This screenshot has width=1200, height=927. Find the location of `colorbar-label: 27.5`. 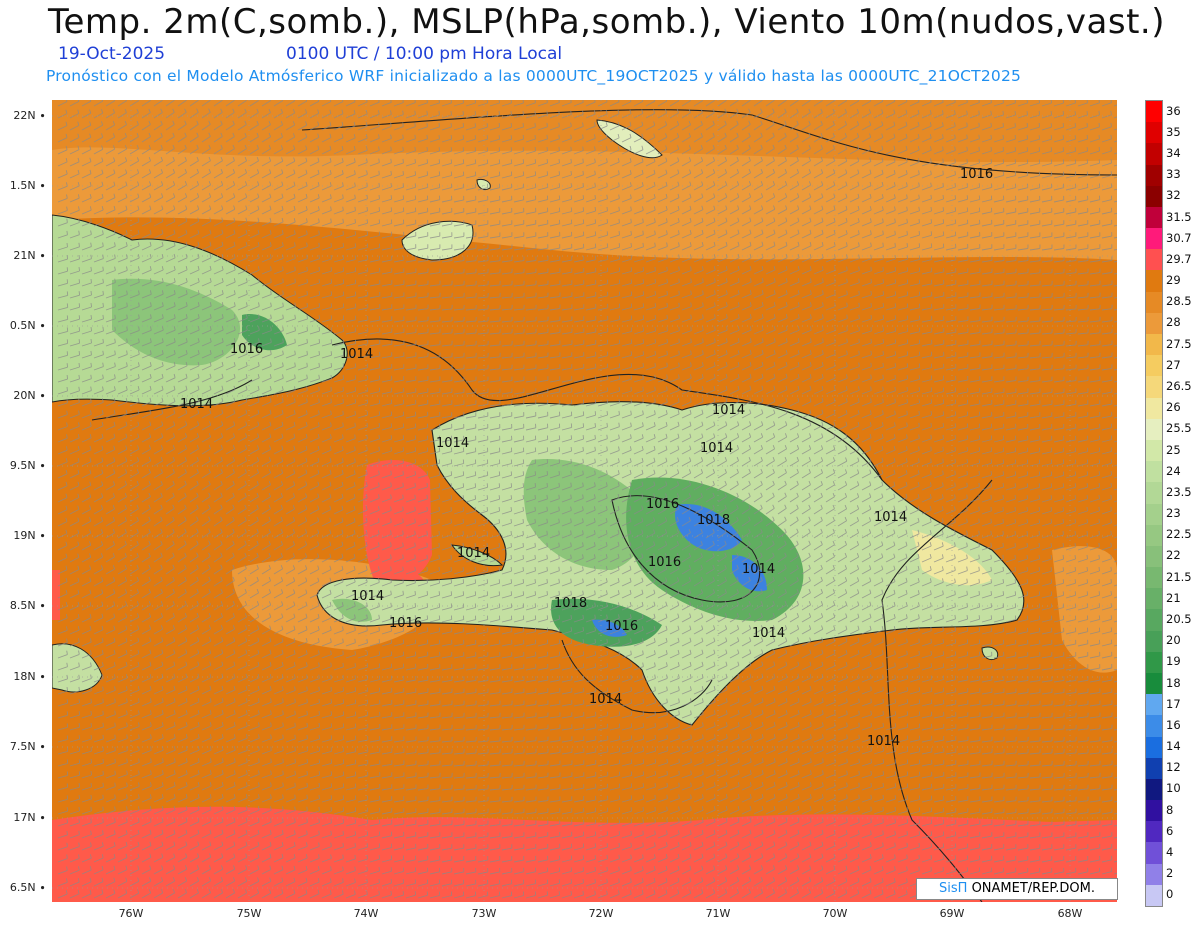

colorbar-label: 27.5 is located at coordinates (1179, 343).